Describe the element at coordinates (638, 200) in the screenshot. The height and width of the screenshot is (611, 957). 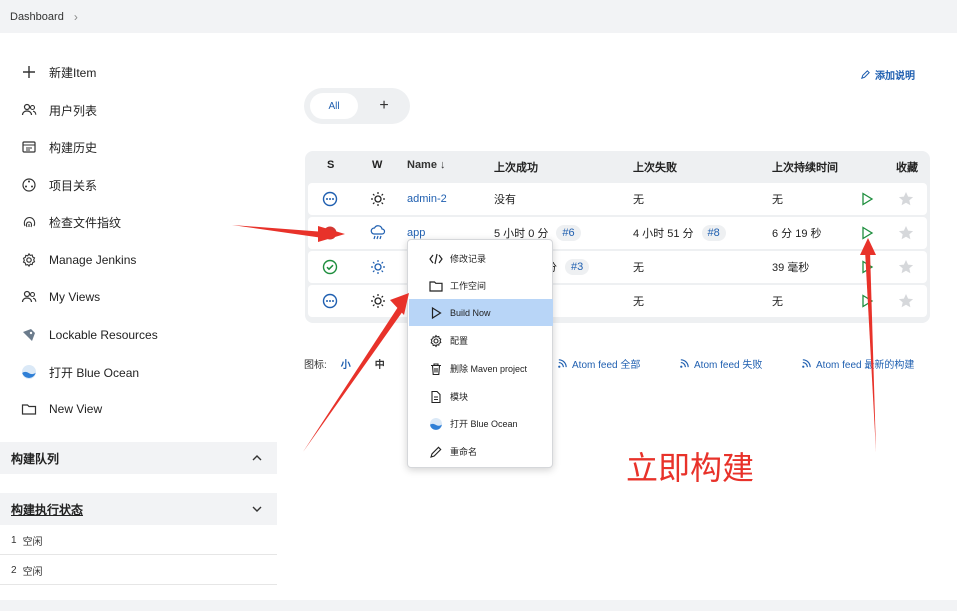
I see `last-failure: 无` at that location.